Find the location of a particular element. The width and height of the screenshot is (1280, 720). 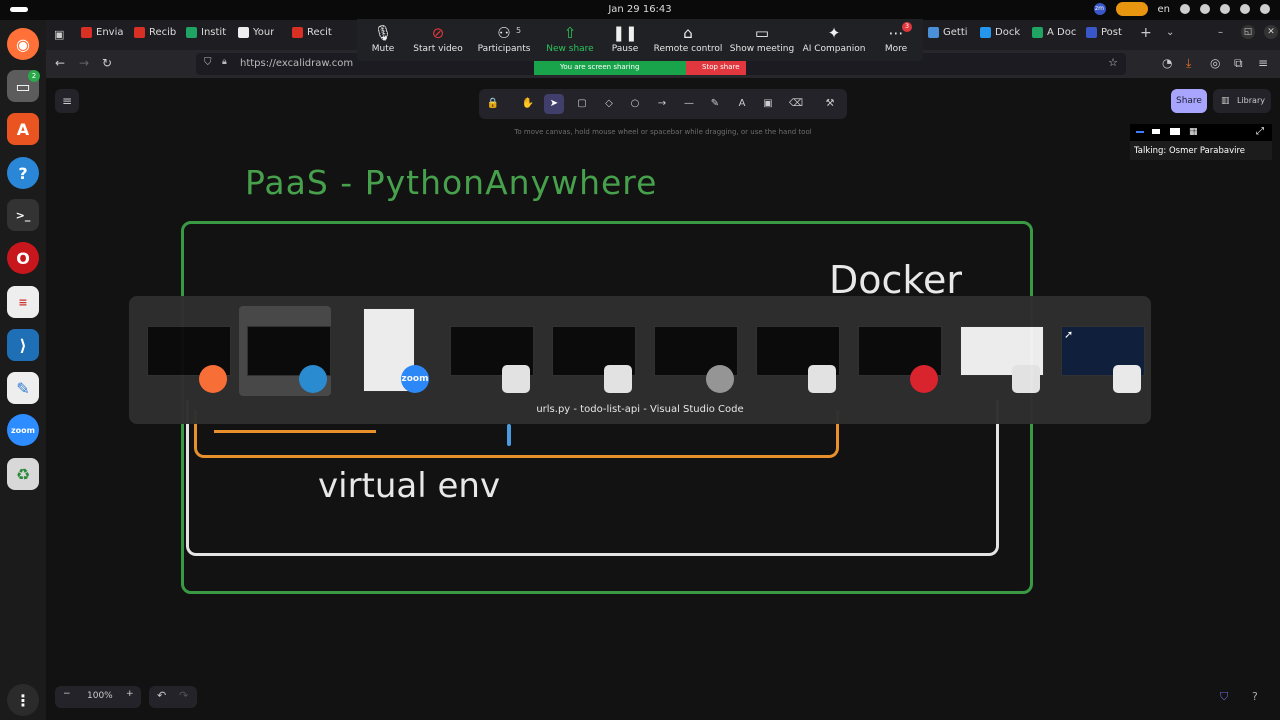

gmail-icon is located at coordinates (139, 32).